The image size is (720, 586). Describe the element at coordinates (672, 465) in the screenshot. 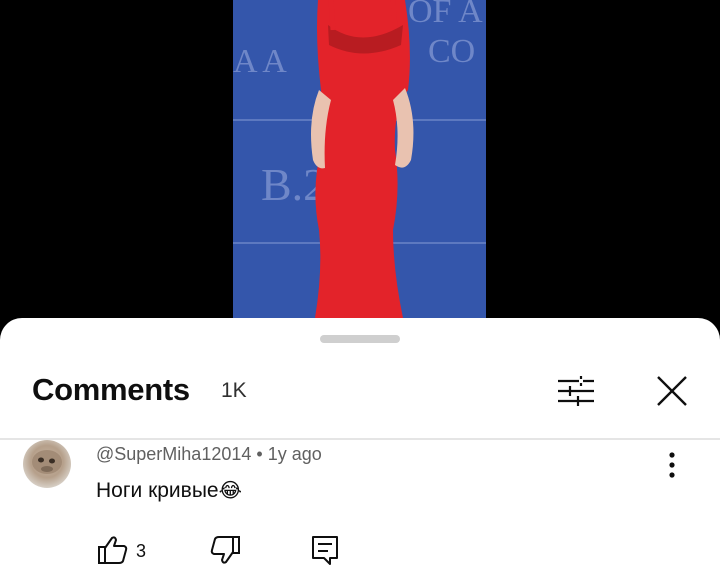

I see `vertical-dots-icon` at that location.